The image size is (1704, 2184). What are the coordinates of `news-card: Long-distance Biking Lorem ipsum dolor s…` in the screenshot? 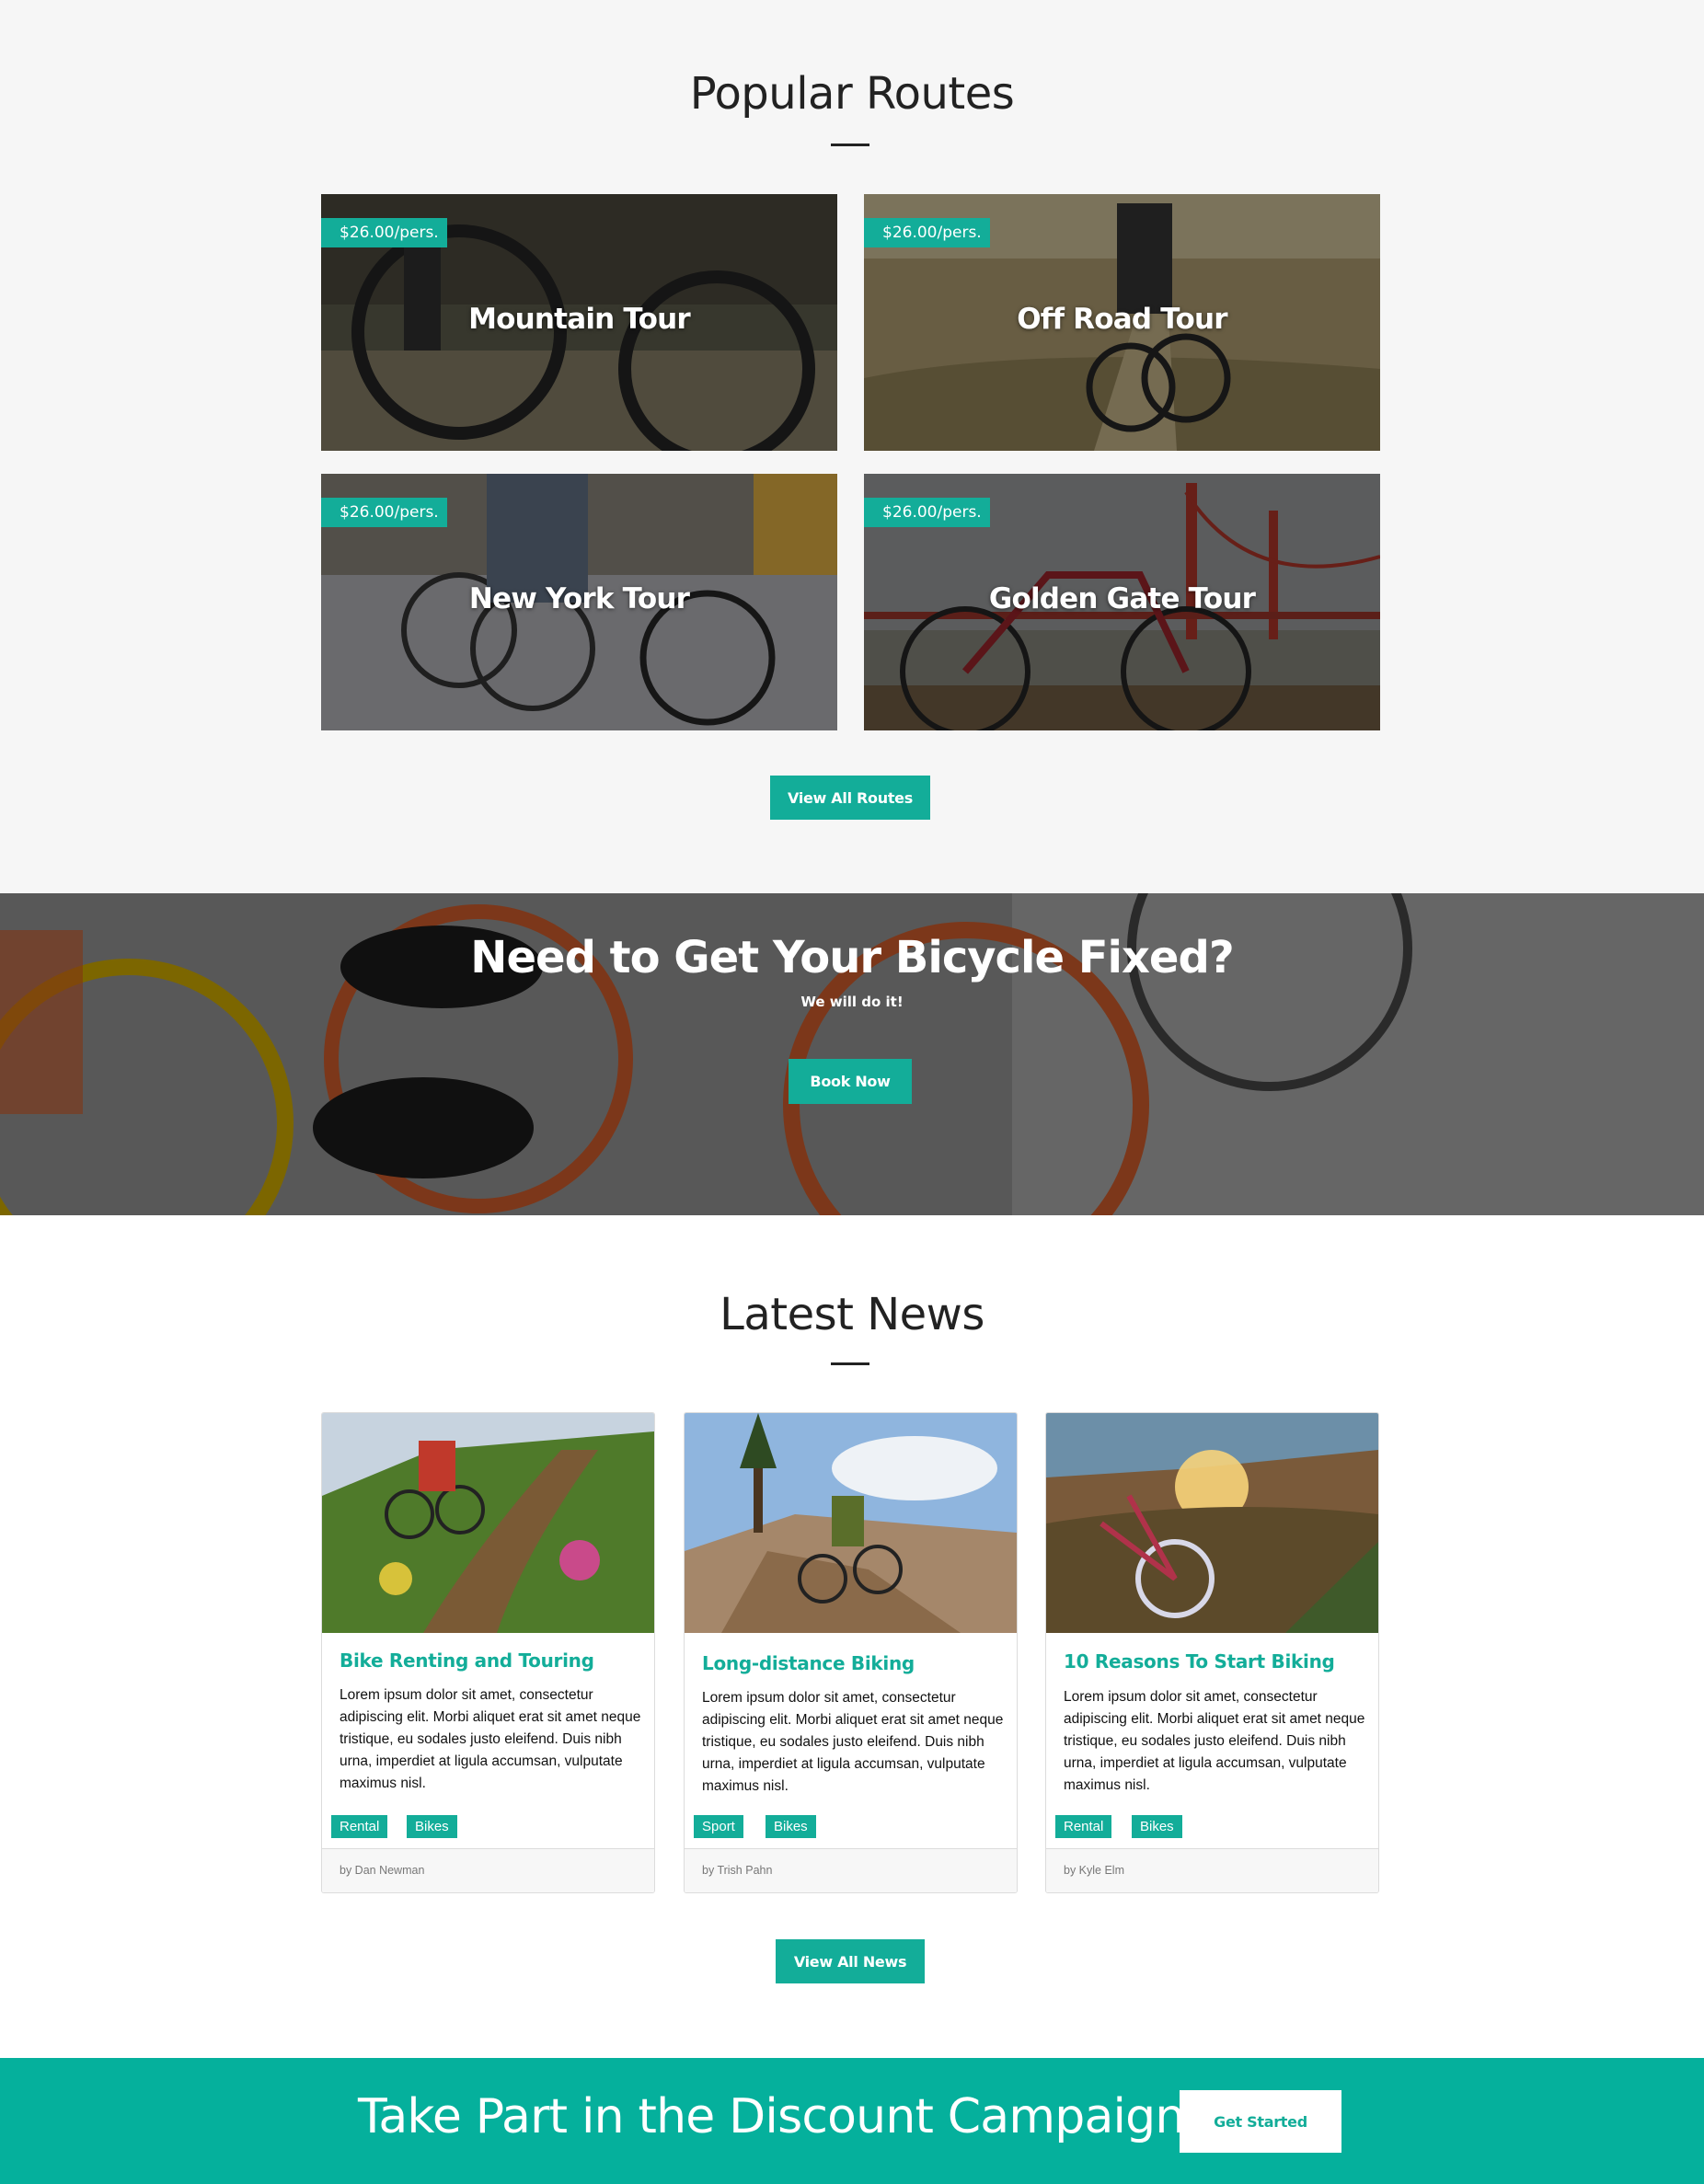 It's located at (851, 1652).